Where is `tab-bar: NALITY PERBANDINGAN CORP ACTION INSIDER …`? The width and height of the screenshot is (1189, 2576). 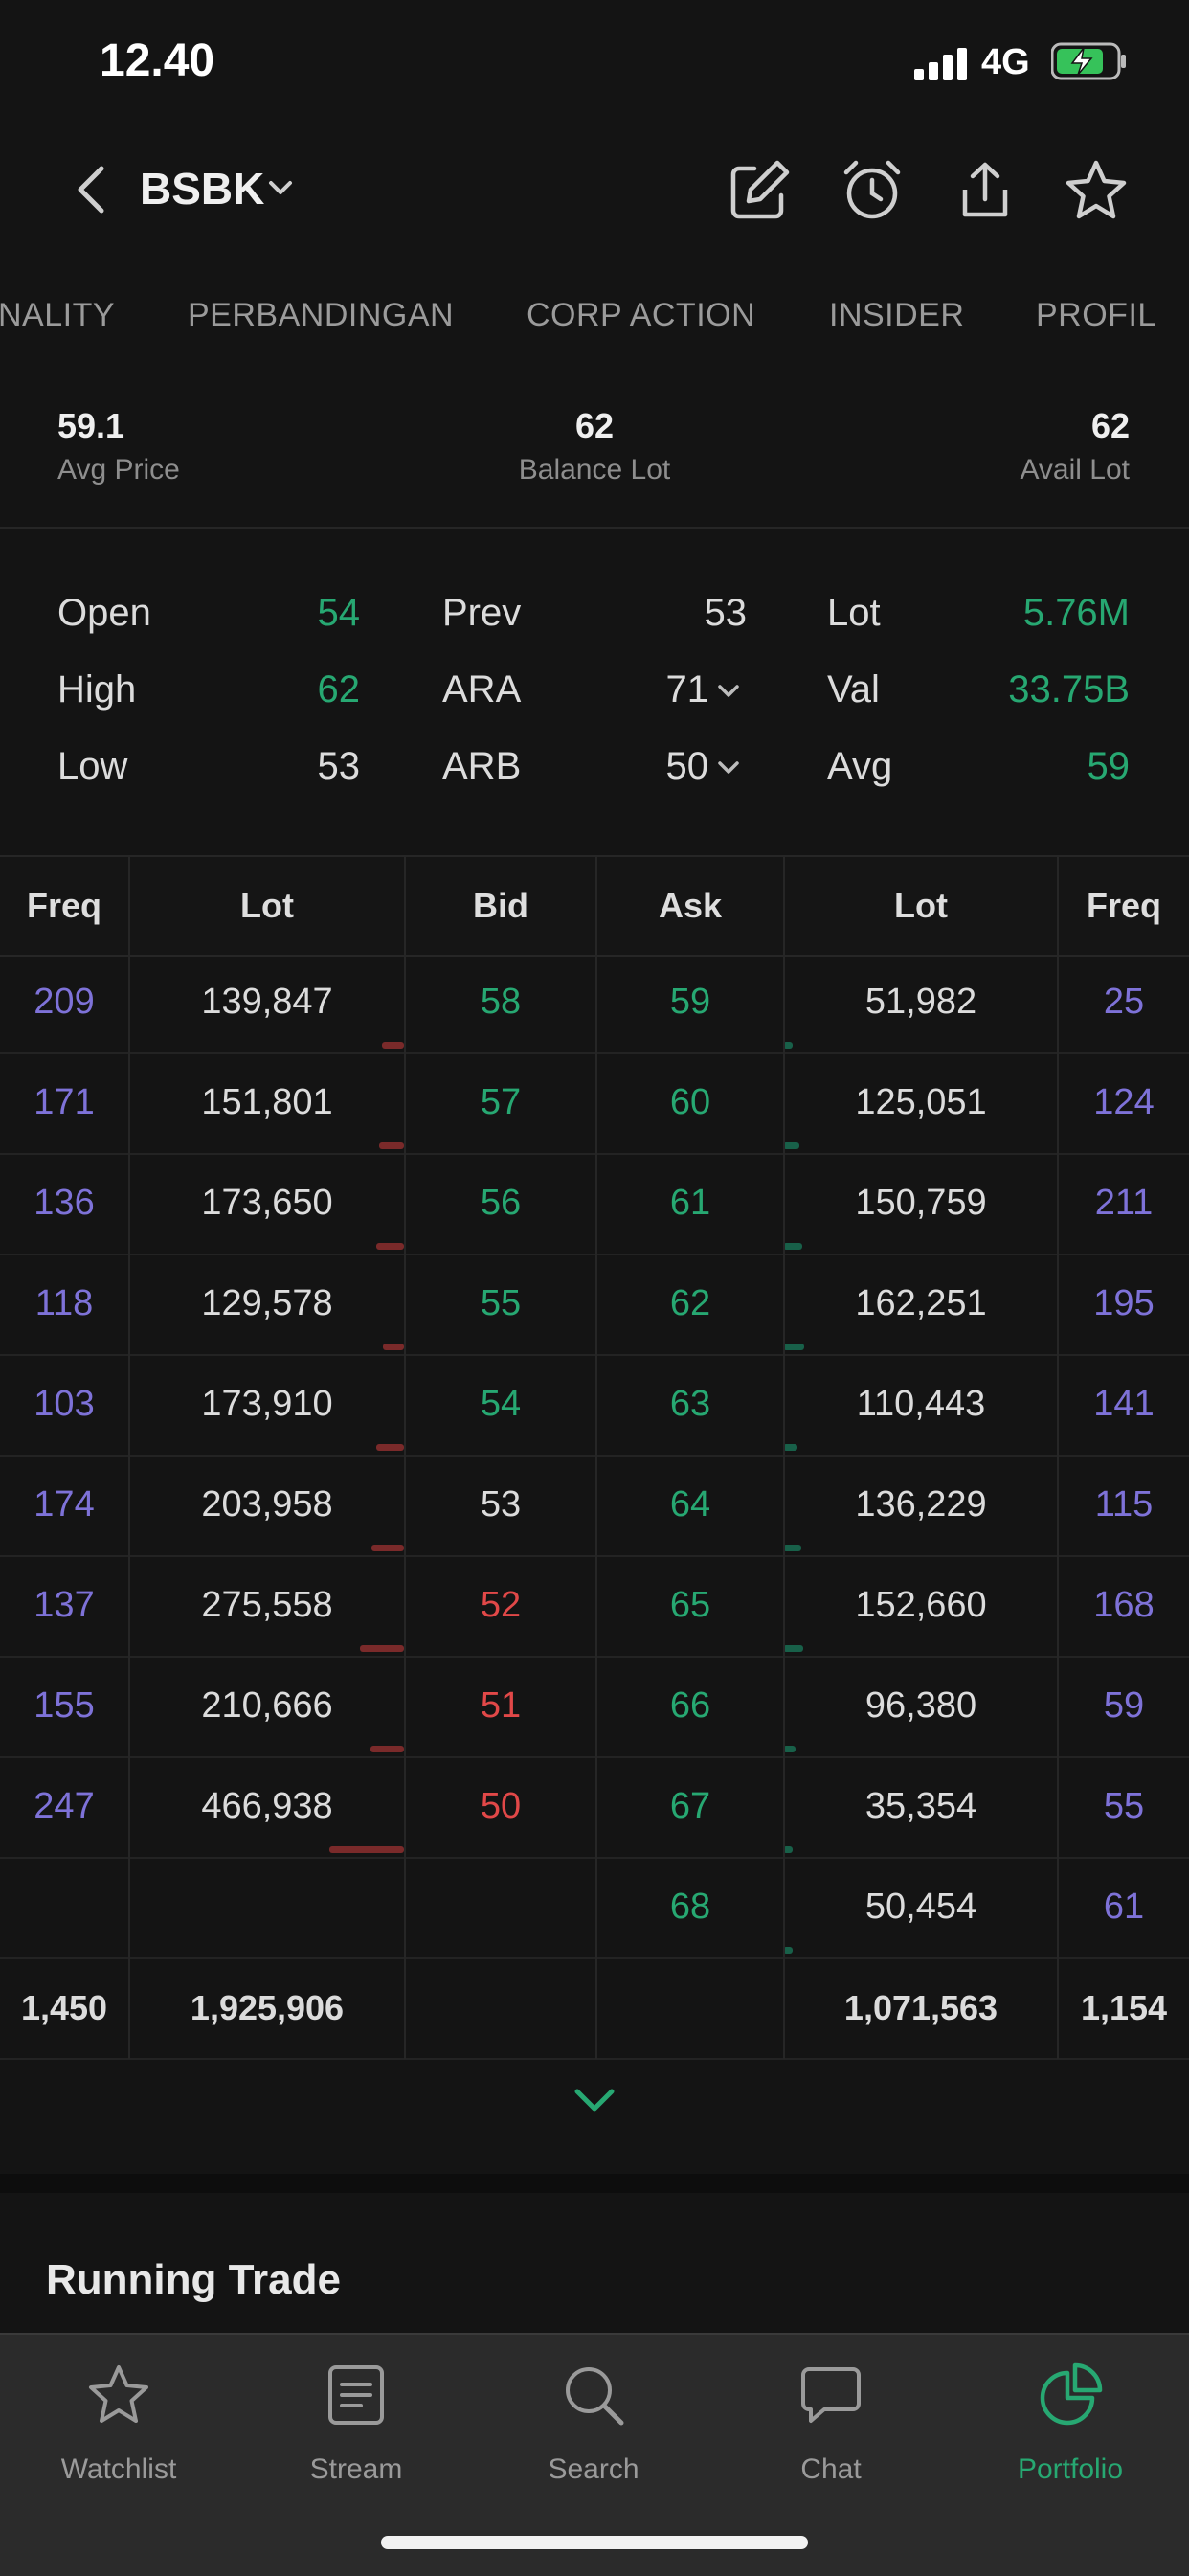 tab-bar: NALITY PERBANDINGAN CORP ACTION INSIDER … is located at coordinates (594, 325).